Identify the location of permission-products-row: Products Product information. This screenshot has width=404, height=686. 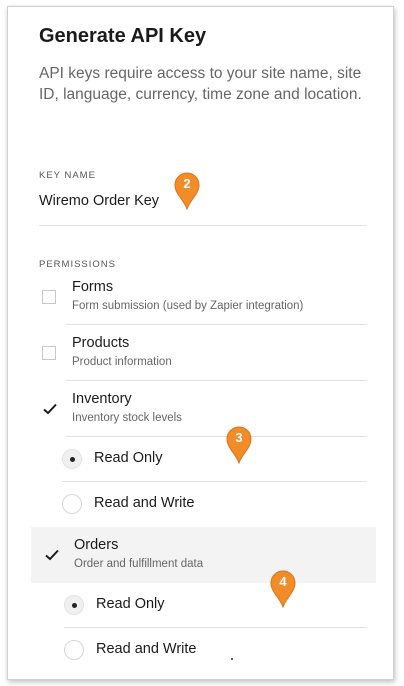
(200, 353).